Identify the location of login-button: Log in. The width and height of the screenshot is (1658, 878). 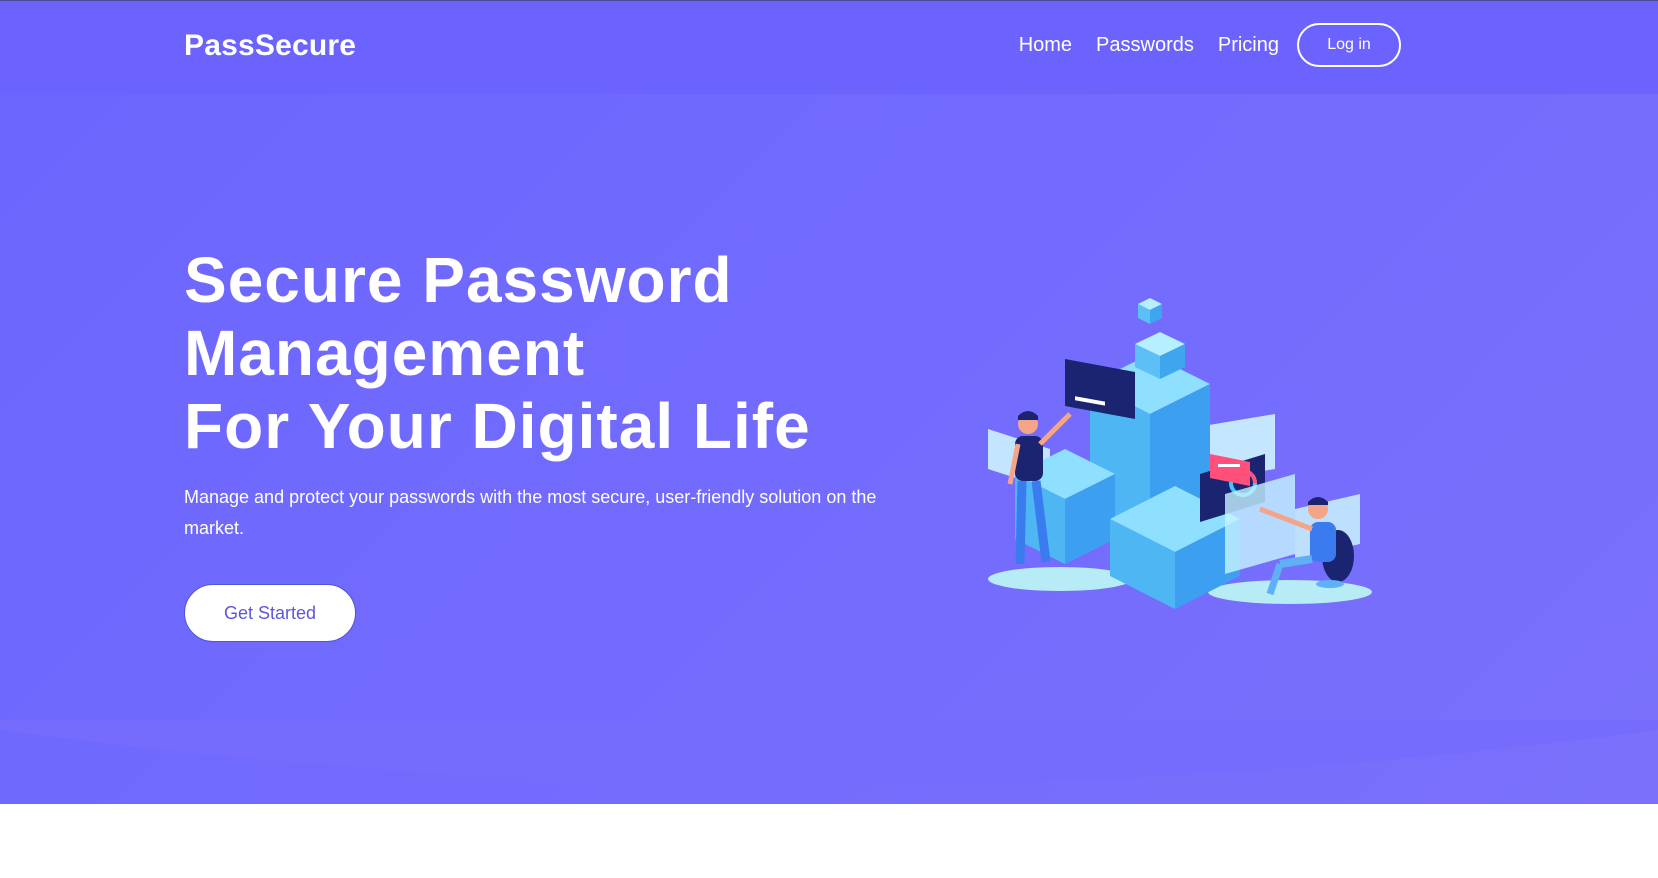
(1349, 45).